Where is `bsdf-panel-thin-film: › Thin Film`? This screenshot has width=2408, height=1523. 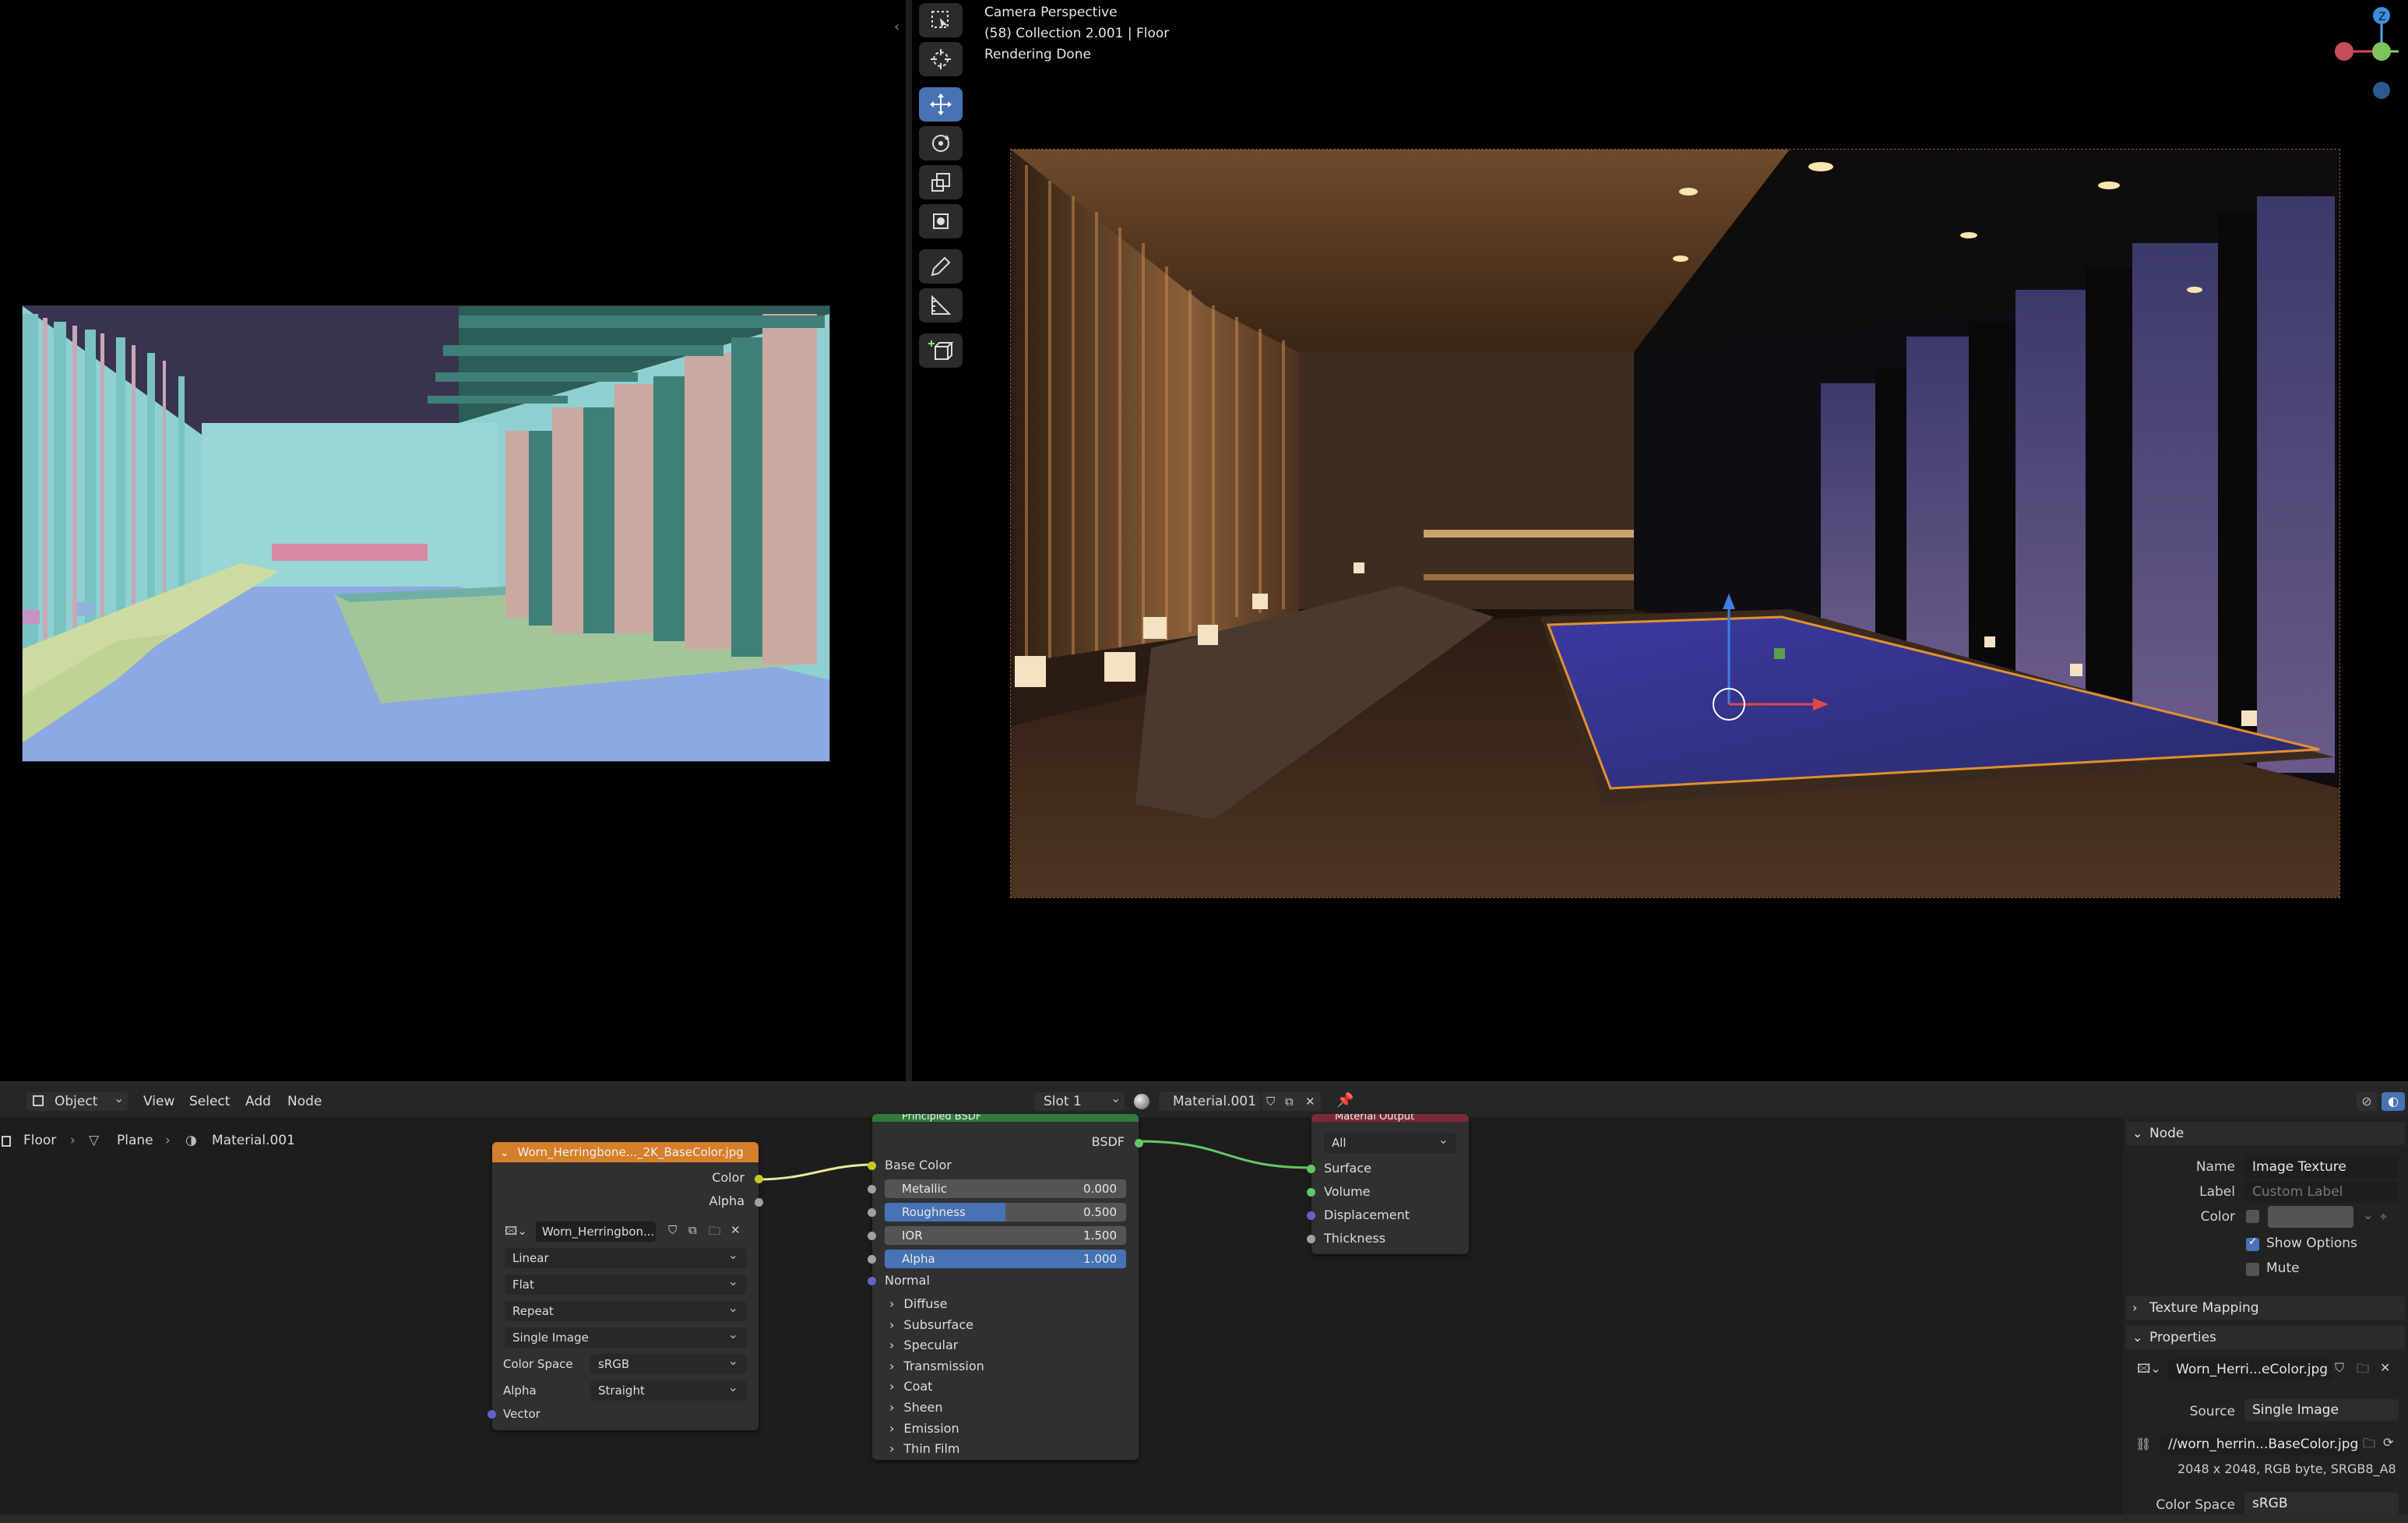 bsdf-panel-thin-film: › Thin Film is located at coordinates (925, 1448).